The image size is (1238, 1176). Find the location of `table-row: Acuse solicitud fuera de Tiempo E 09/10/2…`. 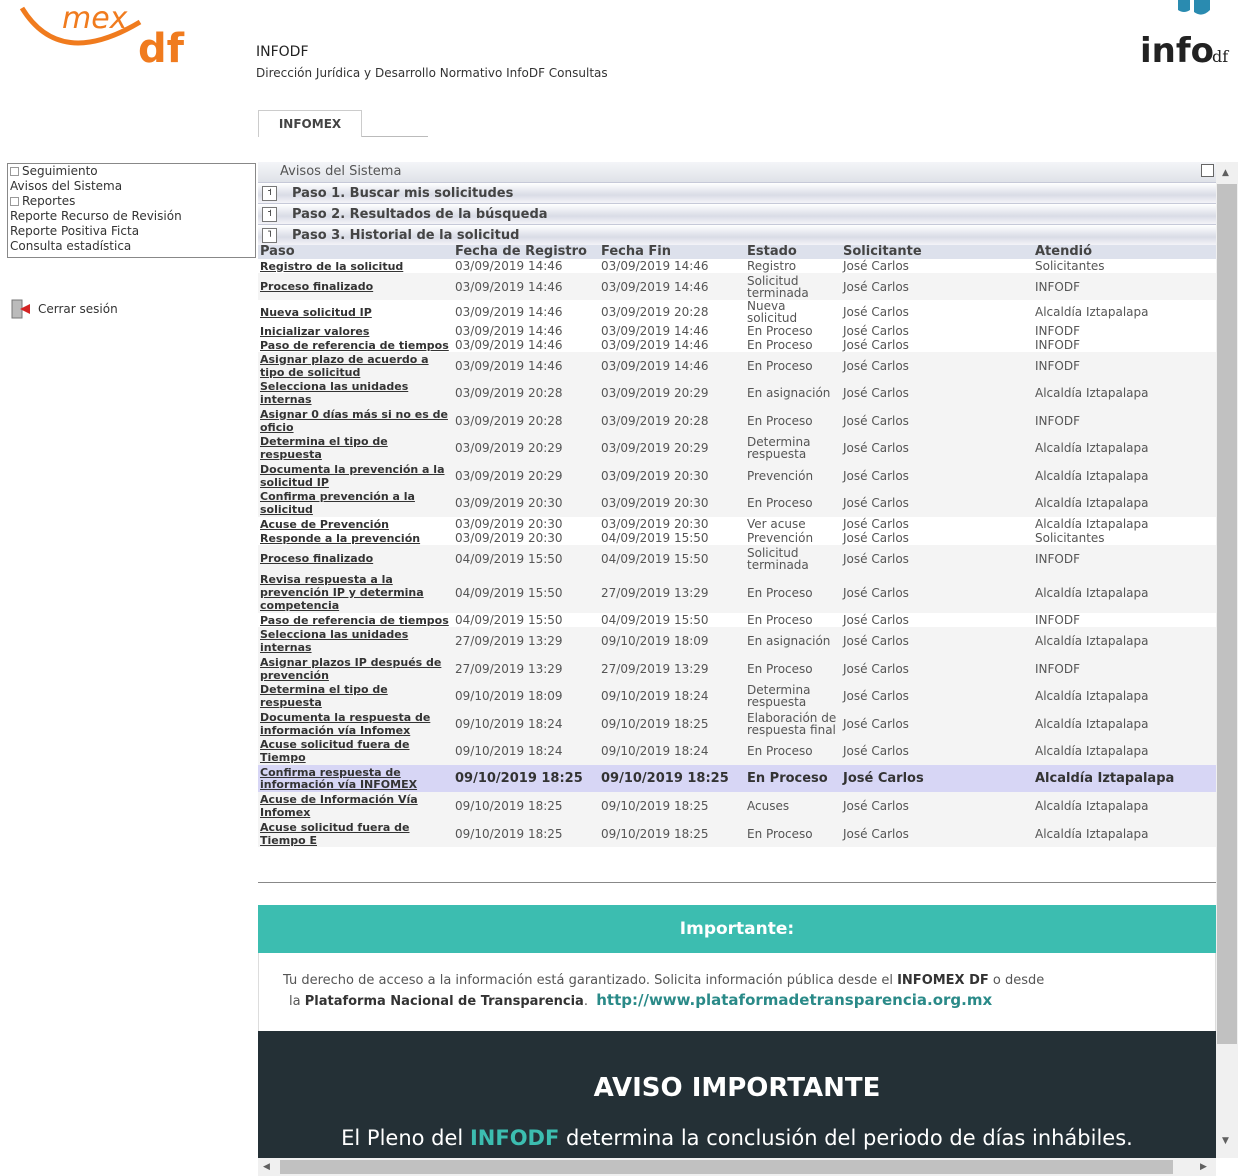

table-row: Acuse solicitud fuera de Tiempo E 09/10/2… is located at coordinates (737, 833).